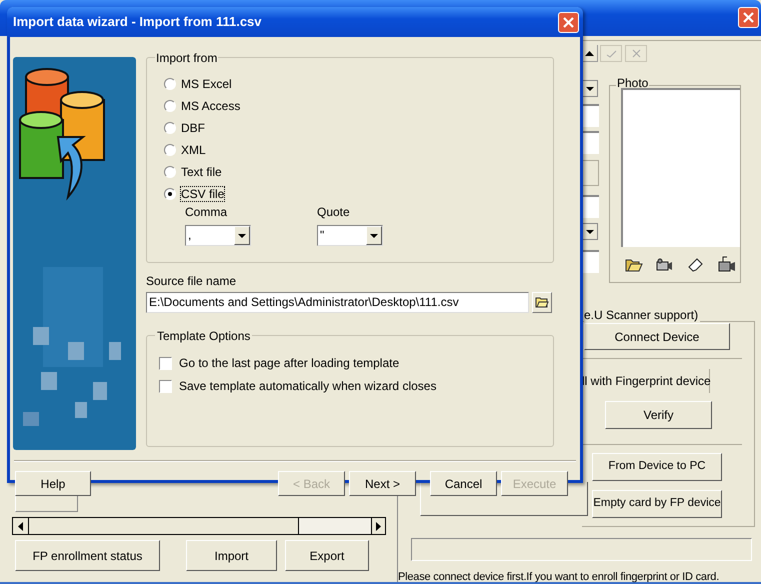  What do you see at coordinates (695, 265) in the screenshot?
I see `eraser-icon` at bounding box center [695, 265].